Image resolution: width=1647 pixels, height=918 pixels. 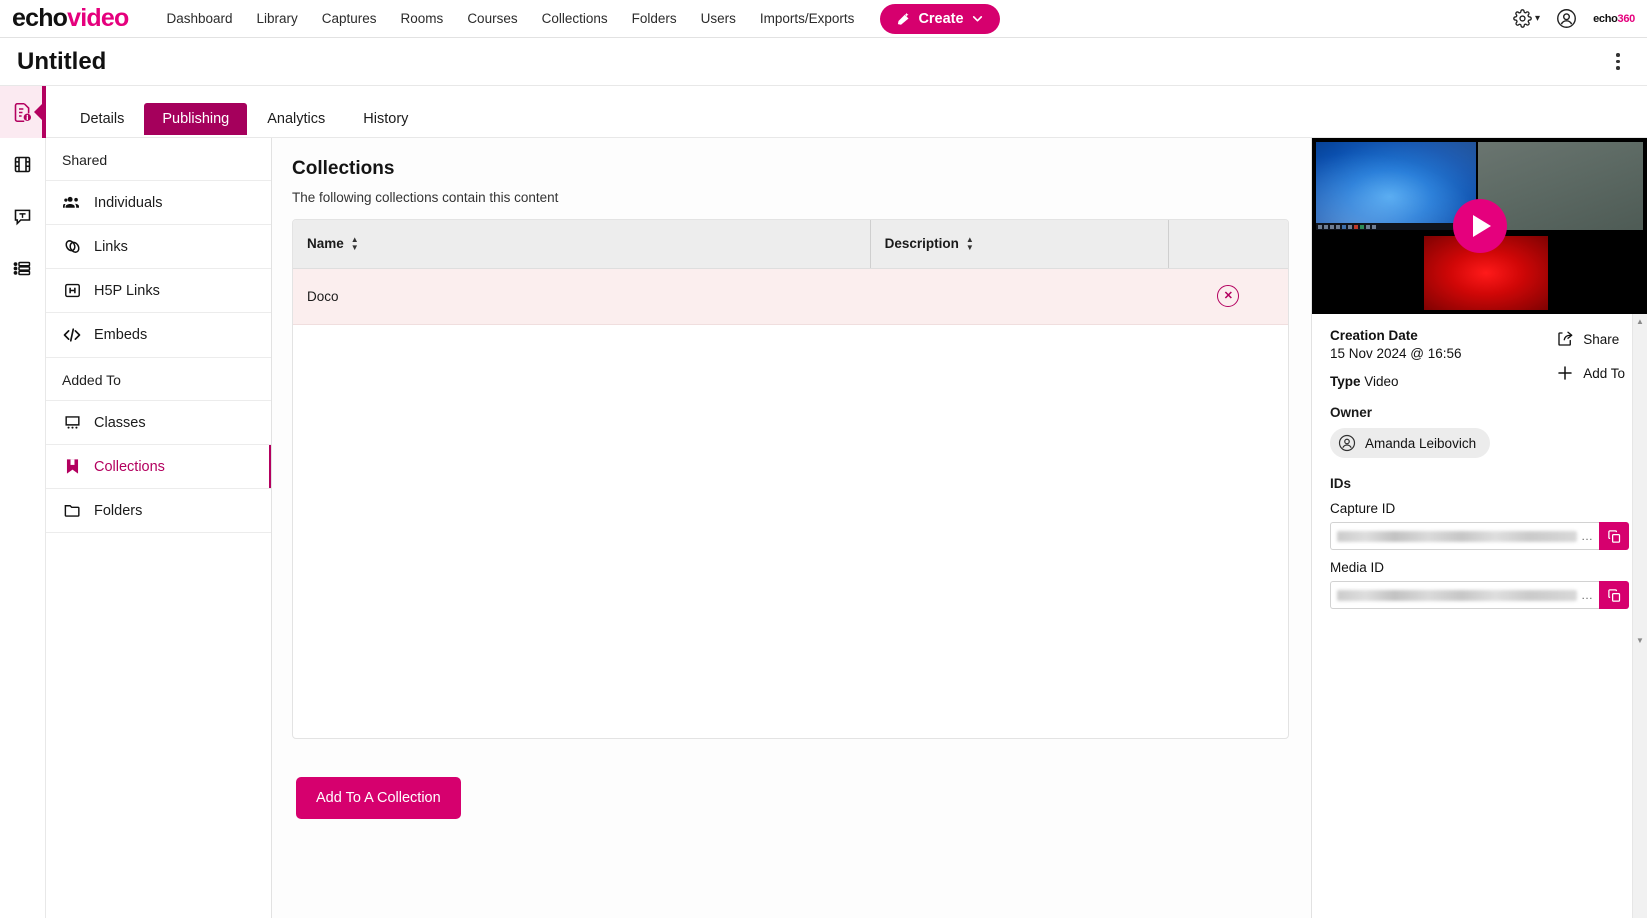 I want to click on tab-bar: Details Publishing Analytics History, so click(x=846, y=112).